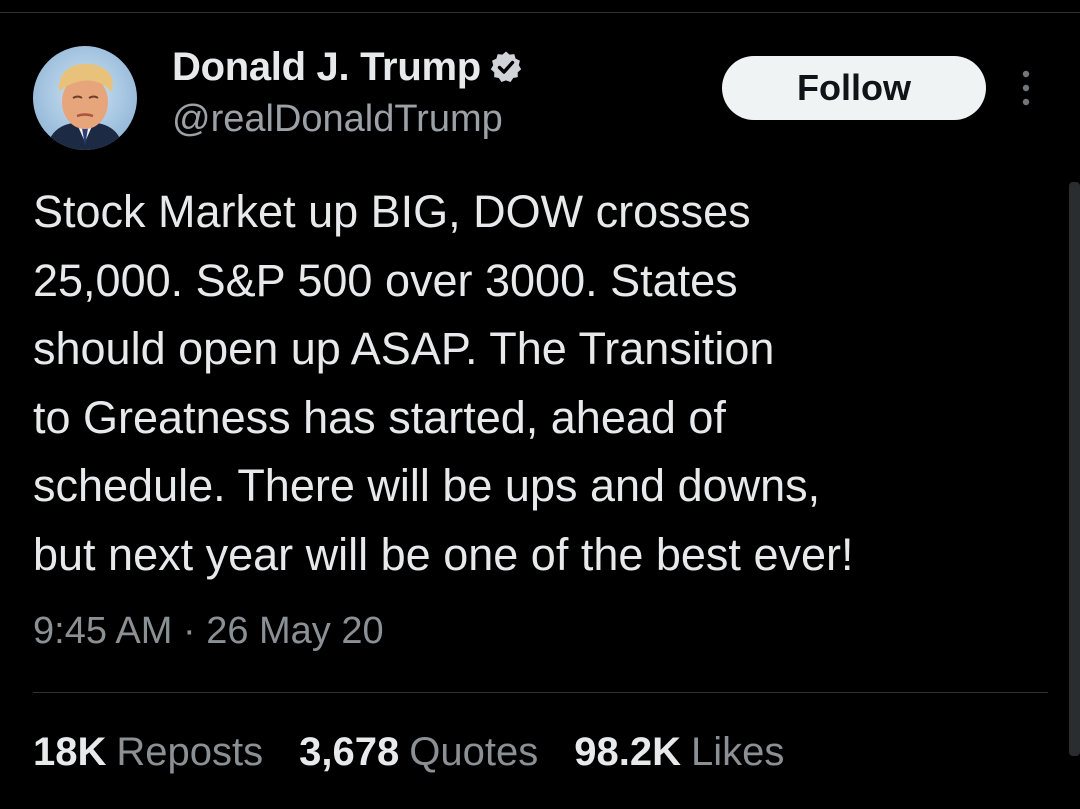 This screenshot has width=1080, height=809. I want to click on tweet-text-line: to Greatness has started, ahead of, so click(379, 417).